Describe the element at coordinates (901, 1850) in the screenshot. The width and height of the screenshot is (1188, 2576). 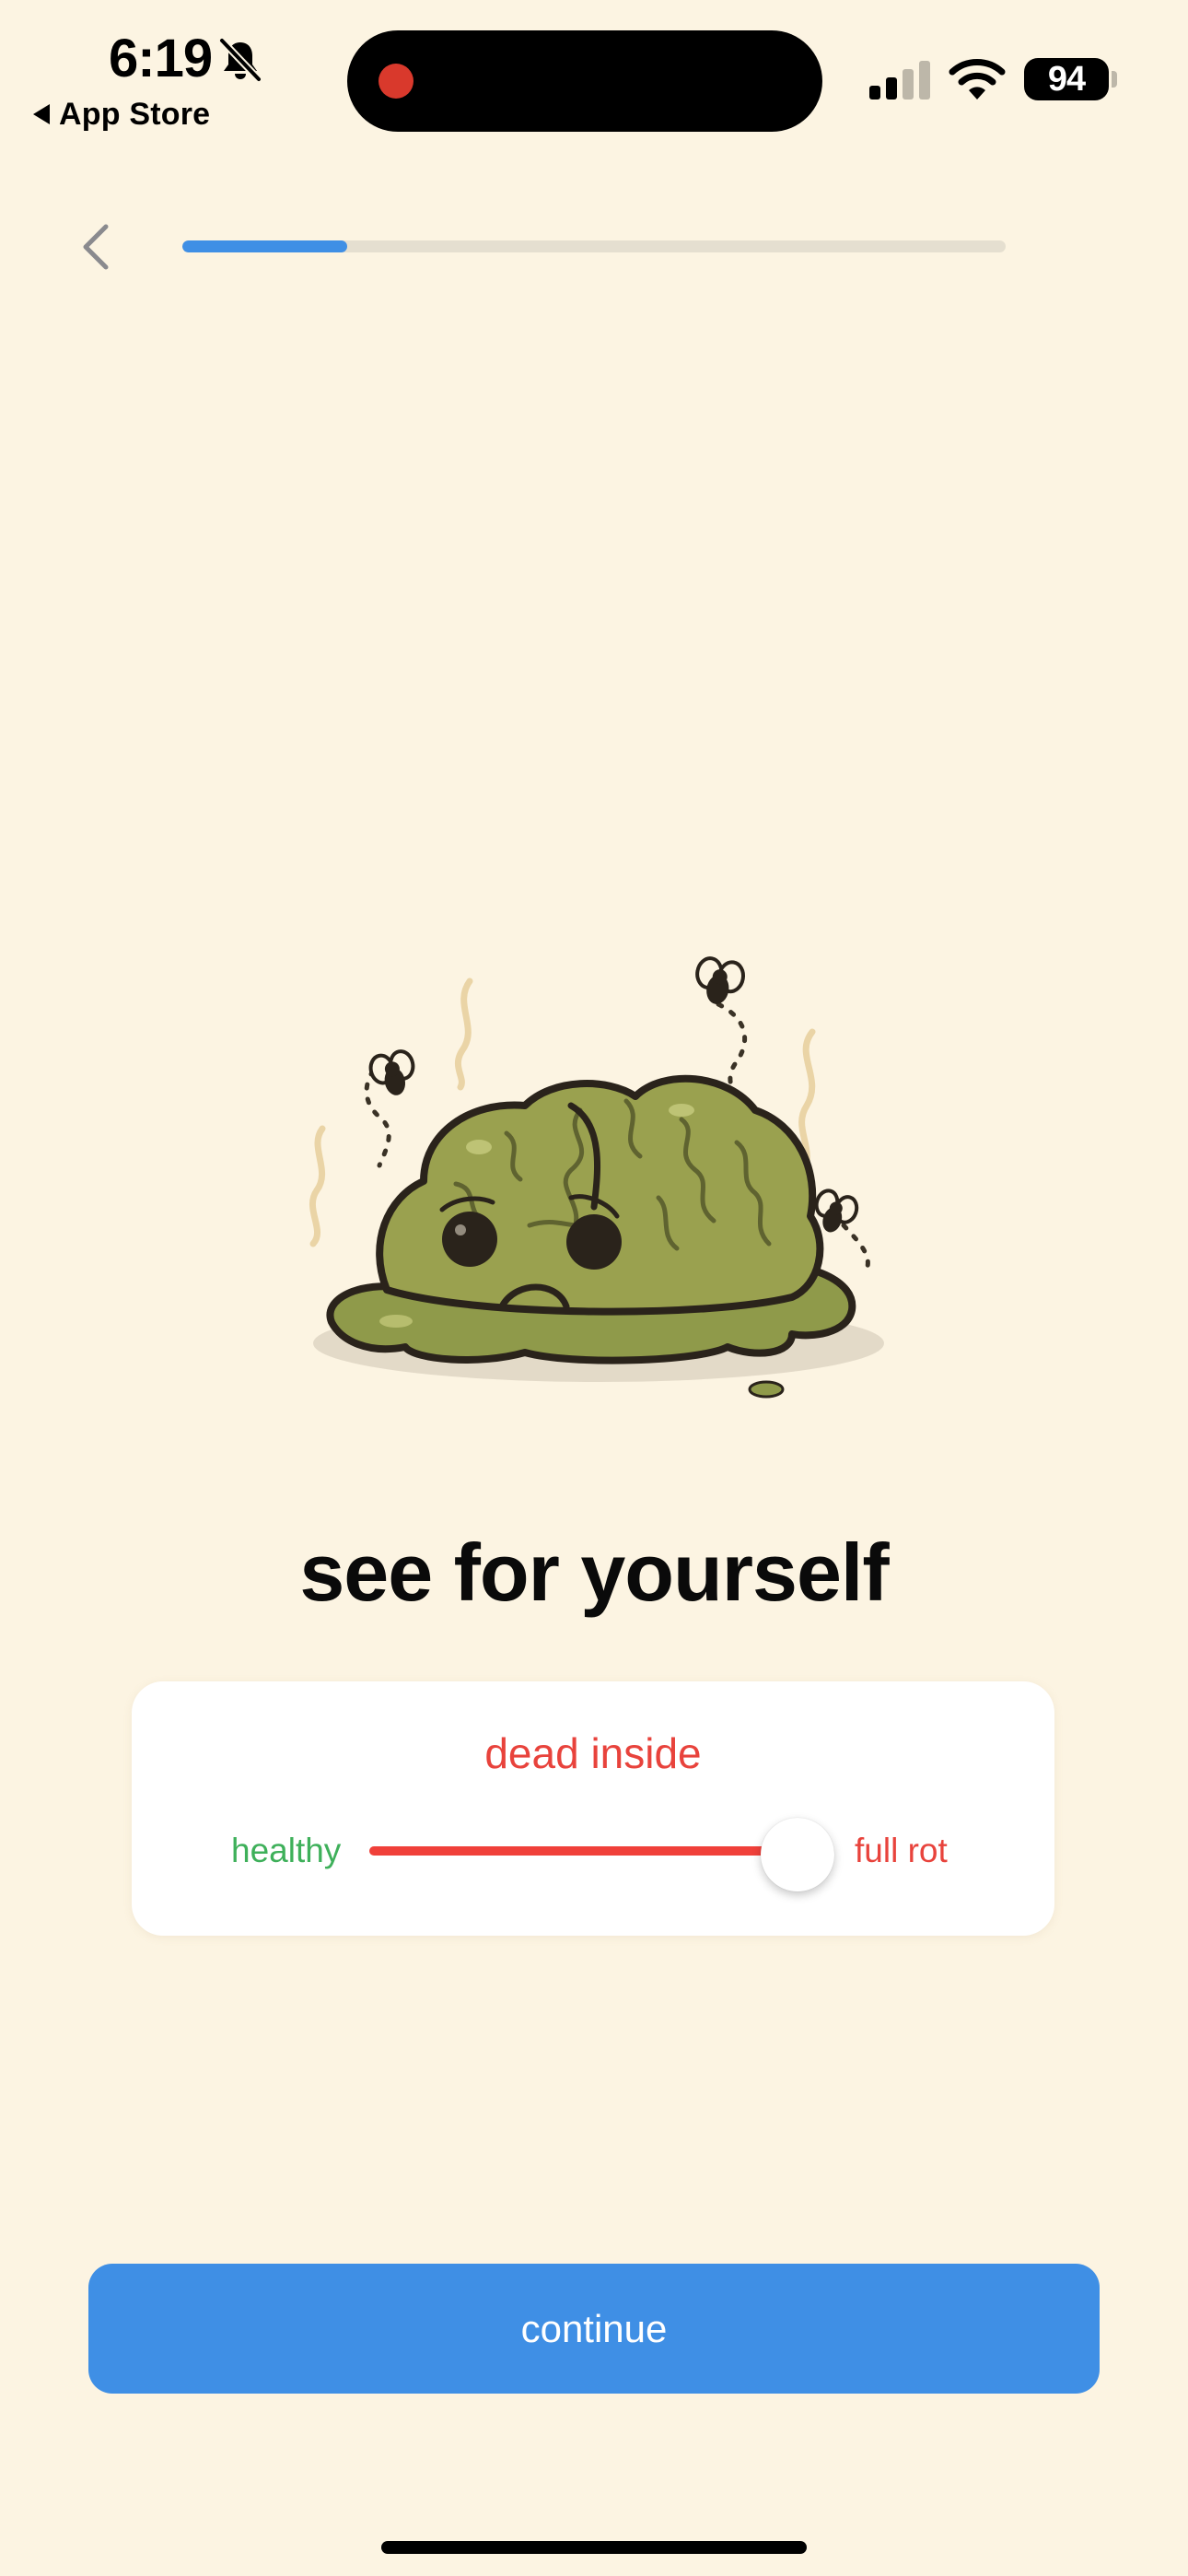
I see `slider-max-label: full rot` at that location.